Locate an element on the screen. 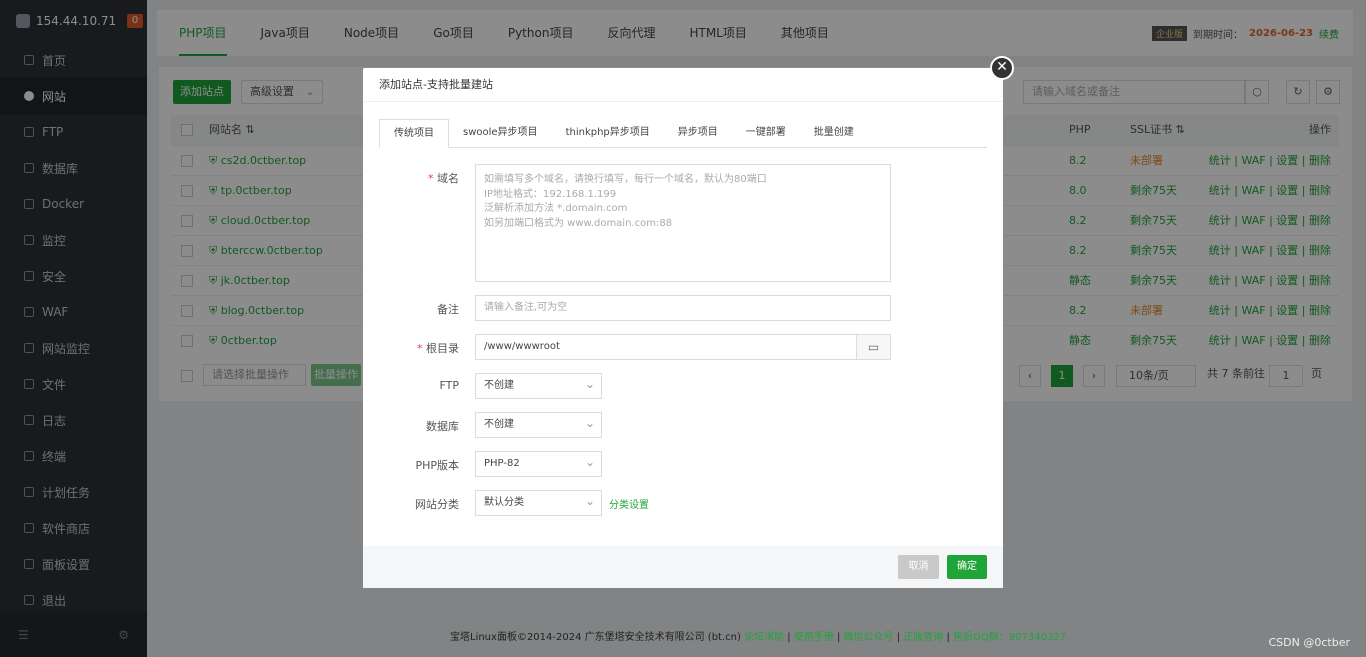 The image size is (1366, 657). domain-placeholder-line: 如另加端口格式为 www.domain.com:88 is located at coordinates (578, 223).